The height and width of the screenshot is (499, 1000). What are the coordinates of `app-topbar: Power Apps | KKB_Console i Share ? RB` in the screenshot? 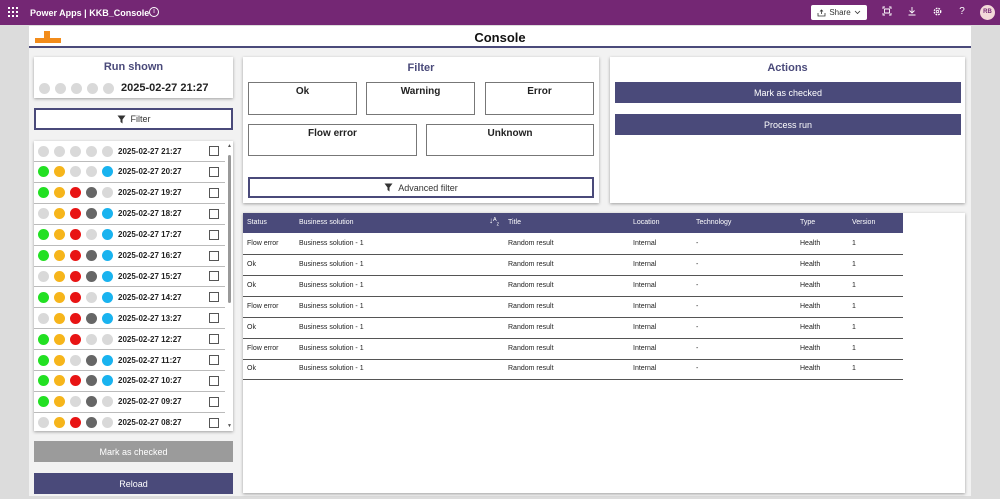 It's located at (500, 12).